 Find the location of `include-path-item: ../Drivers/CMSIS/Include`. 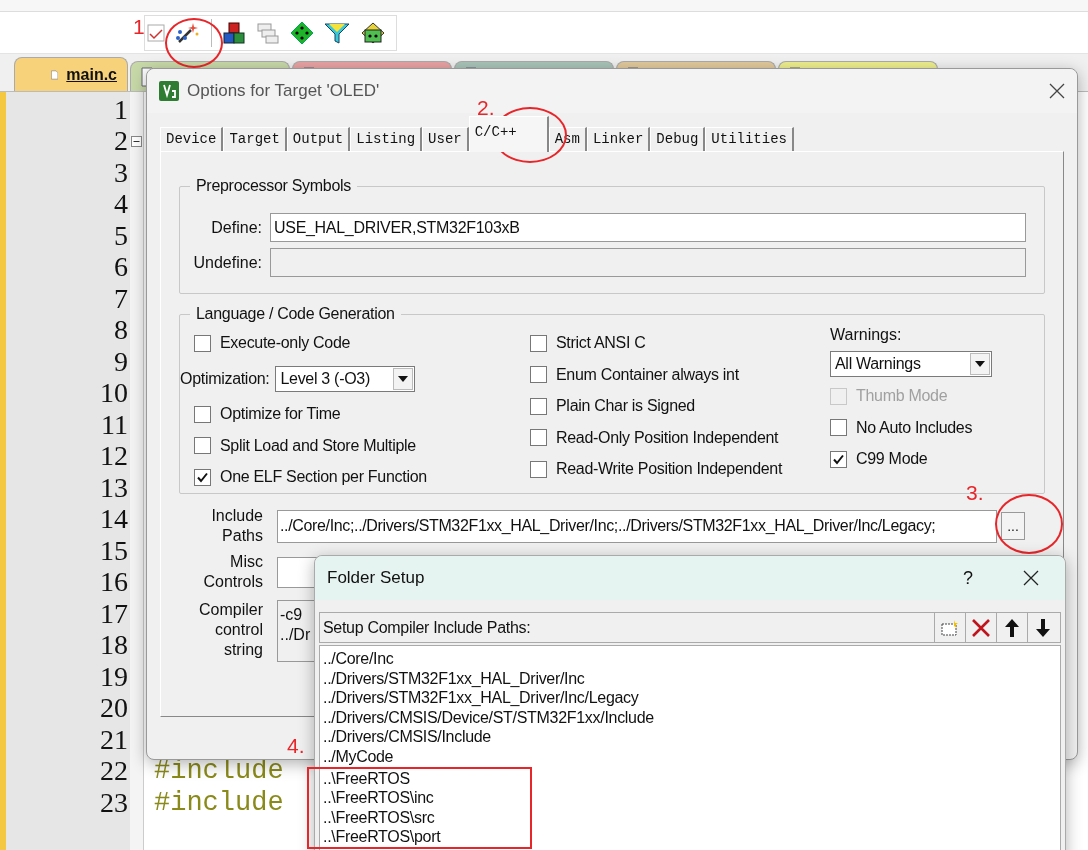

include-path-item: ../Drivers/CMSIS/Include is located at coordinates (407, 737).